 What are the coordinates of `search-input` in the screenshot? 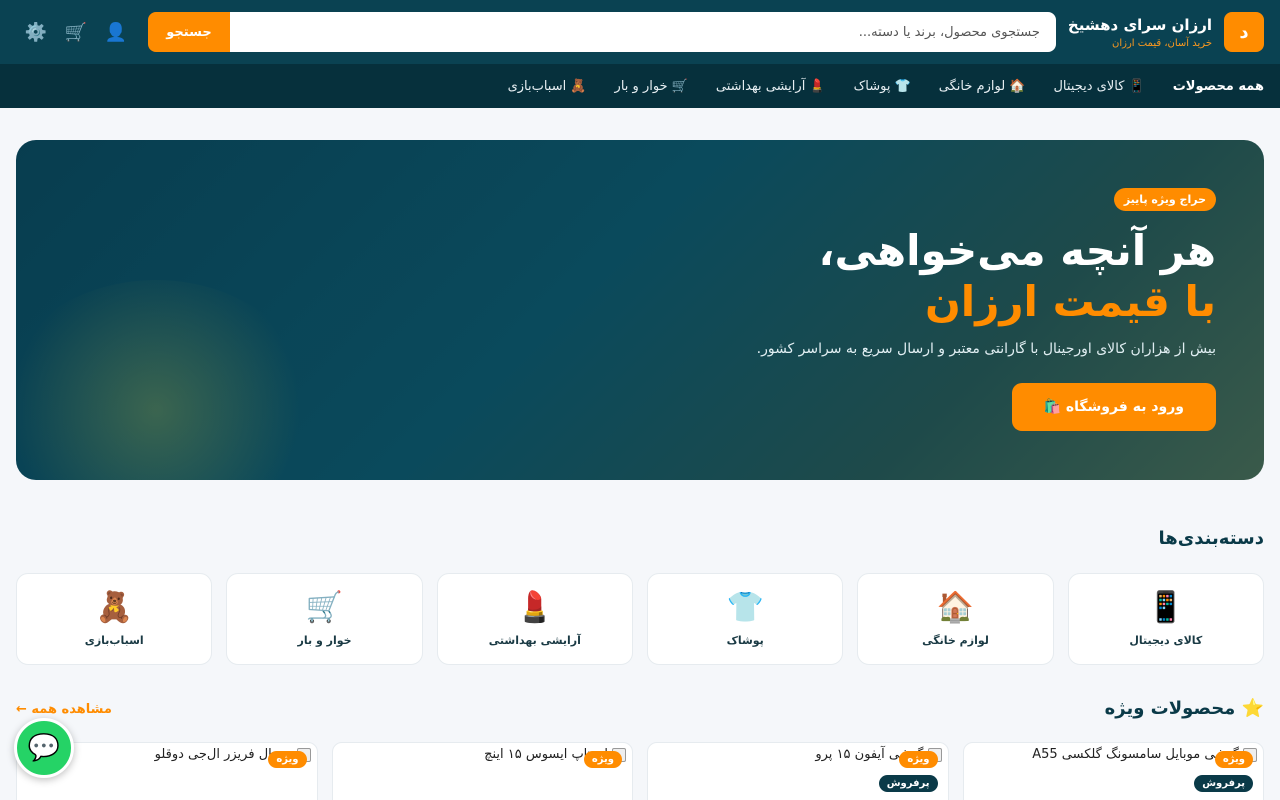 It's located at (643, 32).